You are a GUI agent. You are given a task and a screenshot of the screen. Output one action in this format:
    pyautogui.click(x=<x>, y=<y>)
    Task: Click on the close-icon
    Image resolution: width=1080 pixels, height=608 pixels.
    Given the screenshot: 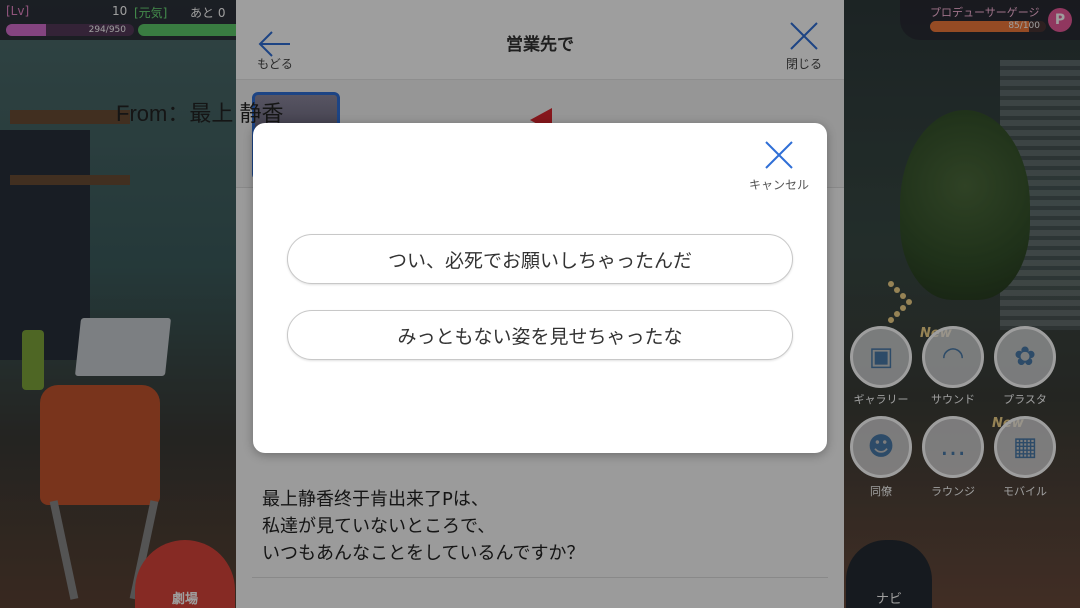 What is the action you would take?
    pyautogui.click(x=779, y=155)
    